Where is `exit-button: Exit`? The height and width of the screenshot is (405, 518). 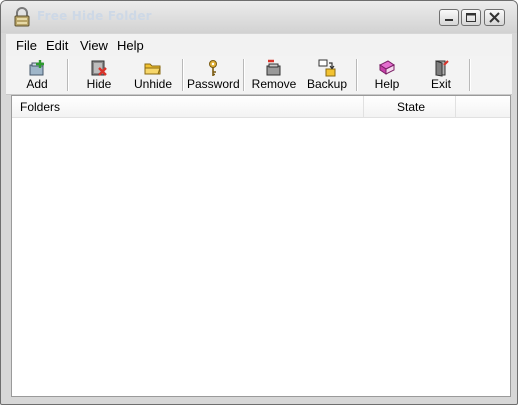
exit-button: Exit is located at coordinates (441, 75).